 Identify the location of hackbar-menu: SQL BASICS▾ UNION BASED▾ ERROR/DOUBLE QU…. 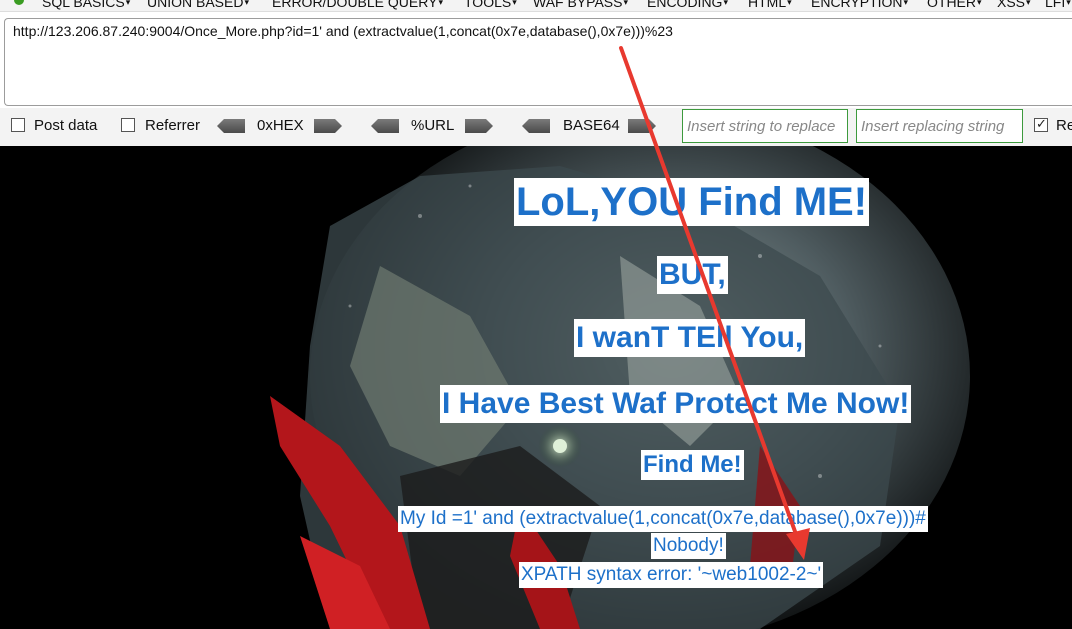
(536, 6).